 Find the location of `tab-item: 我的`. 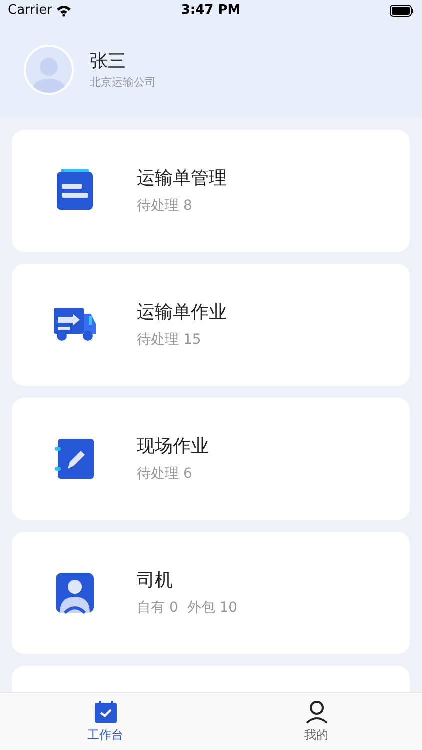

tab-item: 我的 is located at coordinates (316, 721).